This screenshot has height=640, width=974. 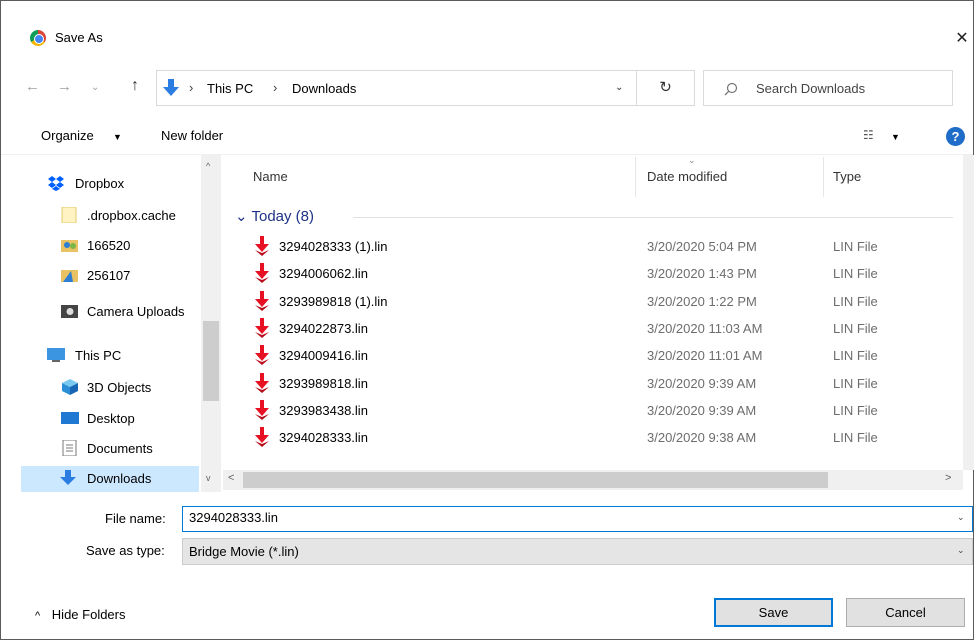 What do you see at coordinates (323, 438) in the screenshot?
I see `file-name: 3294028333.lin` at bounding box center [323, 438].